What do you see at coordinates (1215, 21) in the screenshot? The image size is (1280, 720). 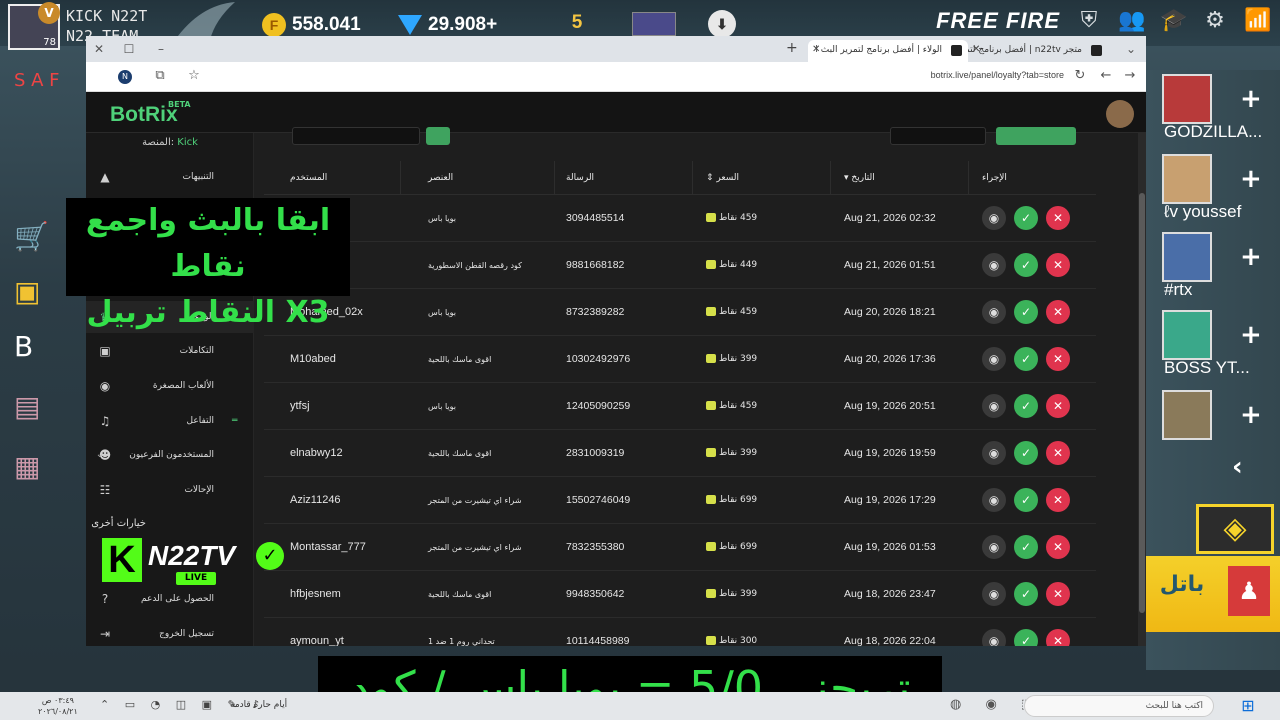 I see `settings-gear-icon: ⚙` at bounding box center [1215, 21].